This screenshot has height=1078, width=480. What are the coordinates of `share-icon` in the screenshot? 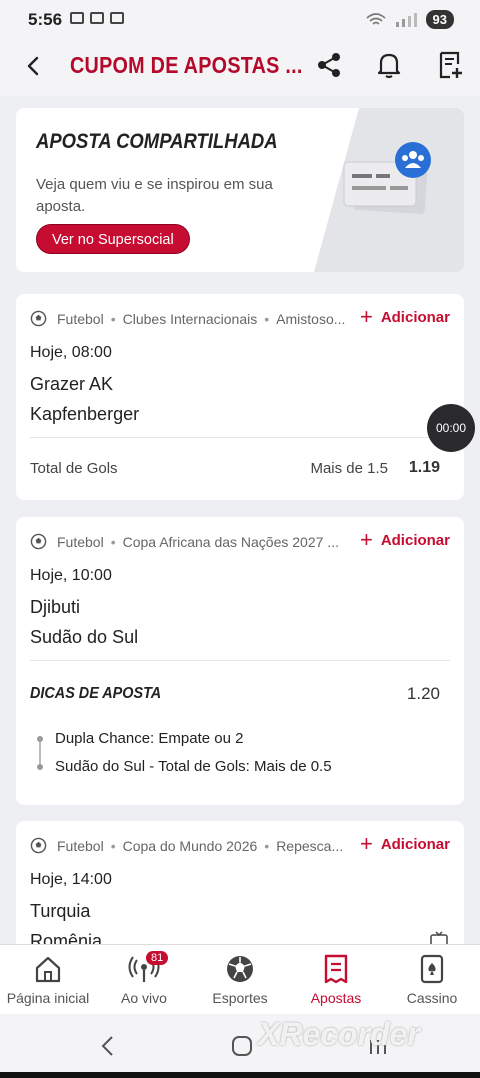 It's located at (329, 65).